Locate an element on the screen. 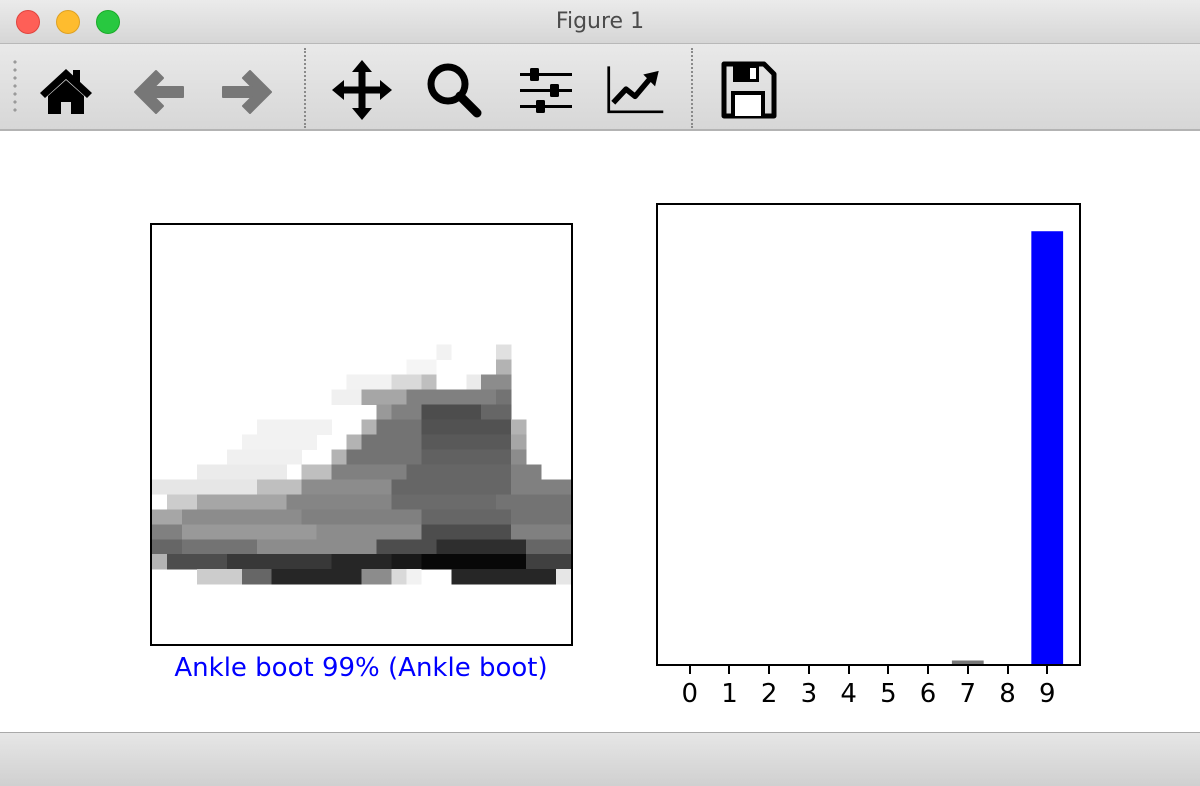 The height and width of the screenshot is (786, 1200). x-tick-label: 5 is located at coordinates (888, 694).